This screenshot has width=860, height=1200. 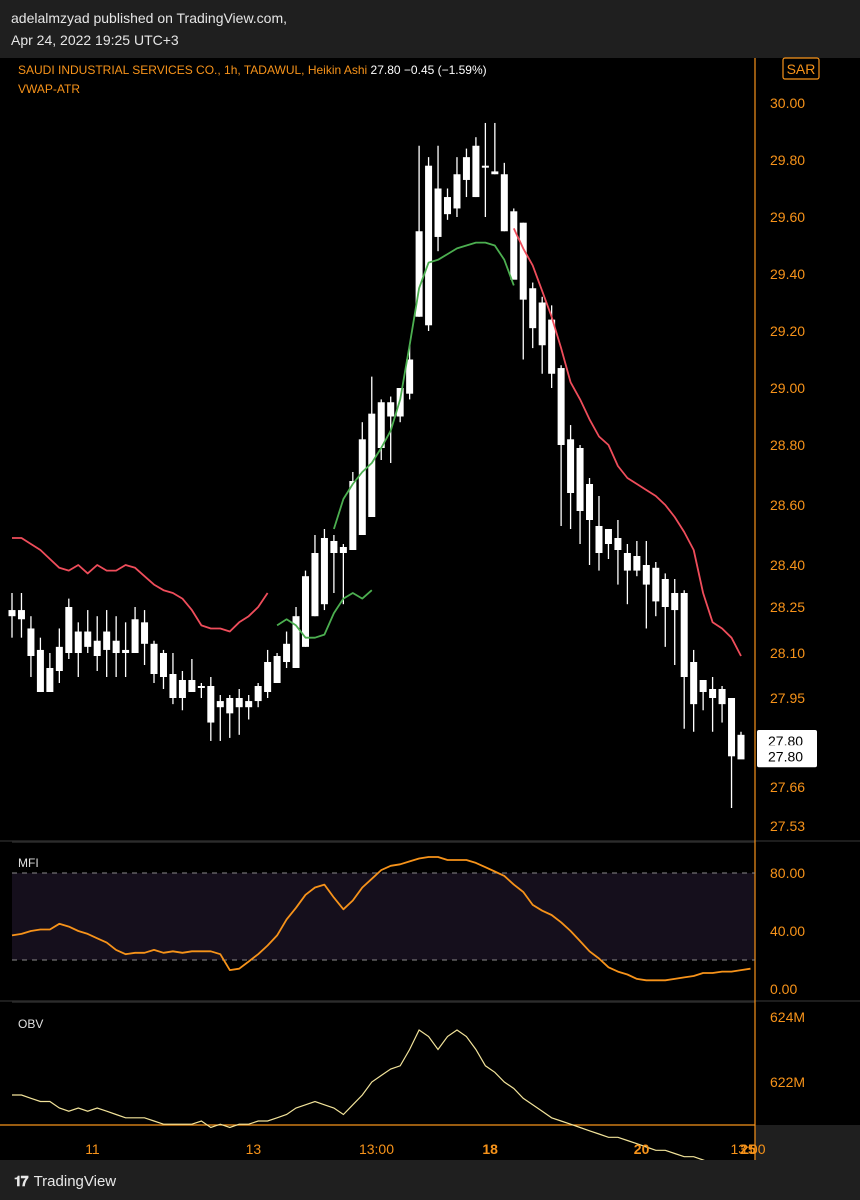 I want to click on time-tick-label: 25, so click(x=748, y=1149).